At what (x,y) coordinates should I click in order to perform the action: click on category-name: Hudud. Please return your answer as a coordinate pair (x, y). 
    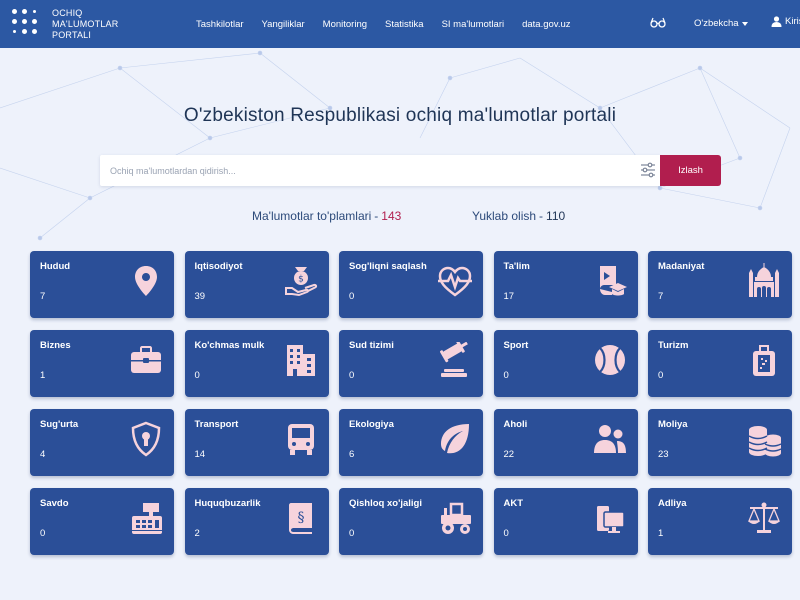
    Looking at the image, I should click on (55, 266).